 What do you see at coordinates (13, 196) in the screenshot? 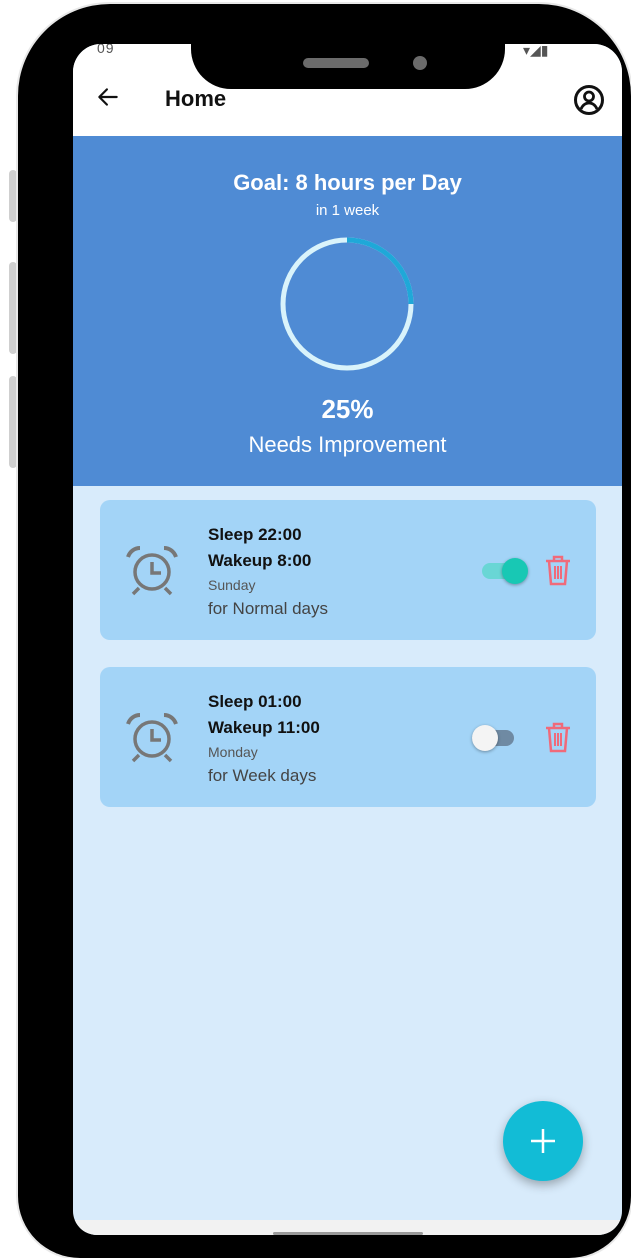
I see `device-side-button` at bounding box center [13, 196].